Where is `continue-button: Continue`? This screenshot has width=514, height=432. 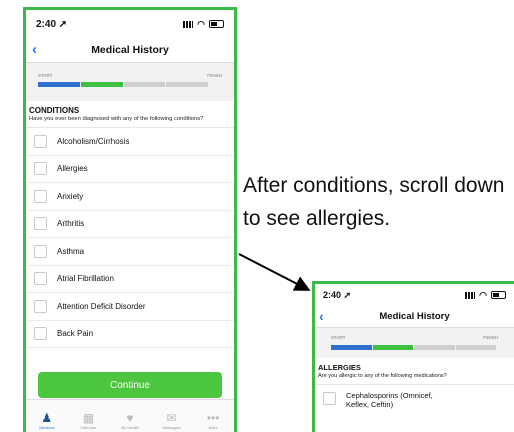 continue-button: Continue is located at coordinates (130, 385).